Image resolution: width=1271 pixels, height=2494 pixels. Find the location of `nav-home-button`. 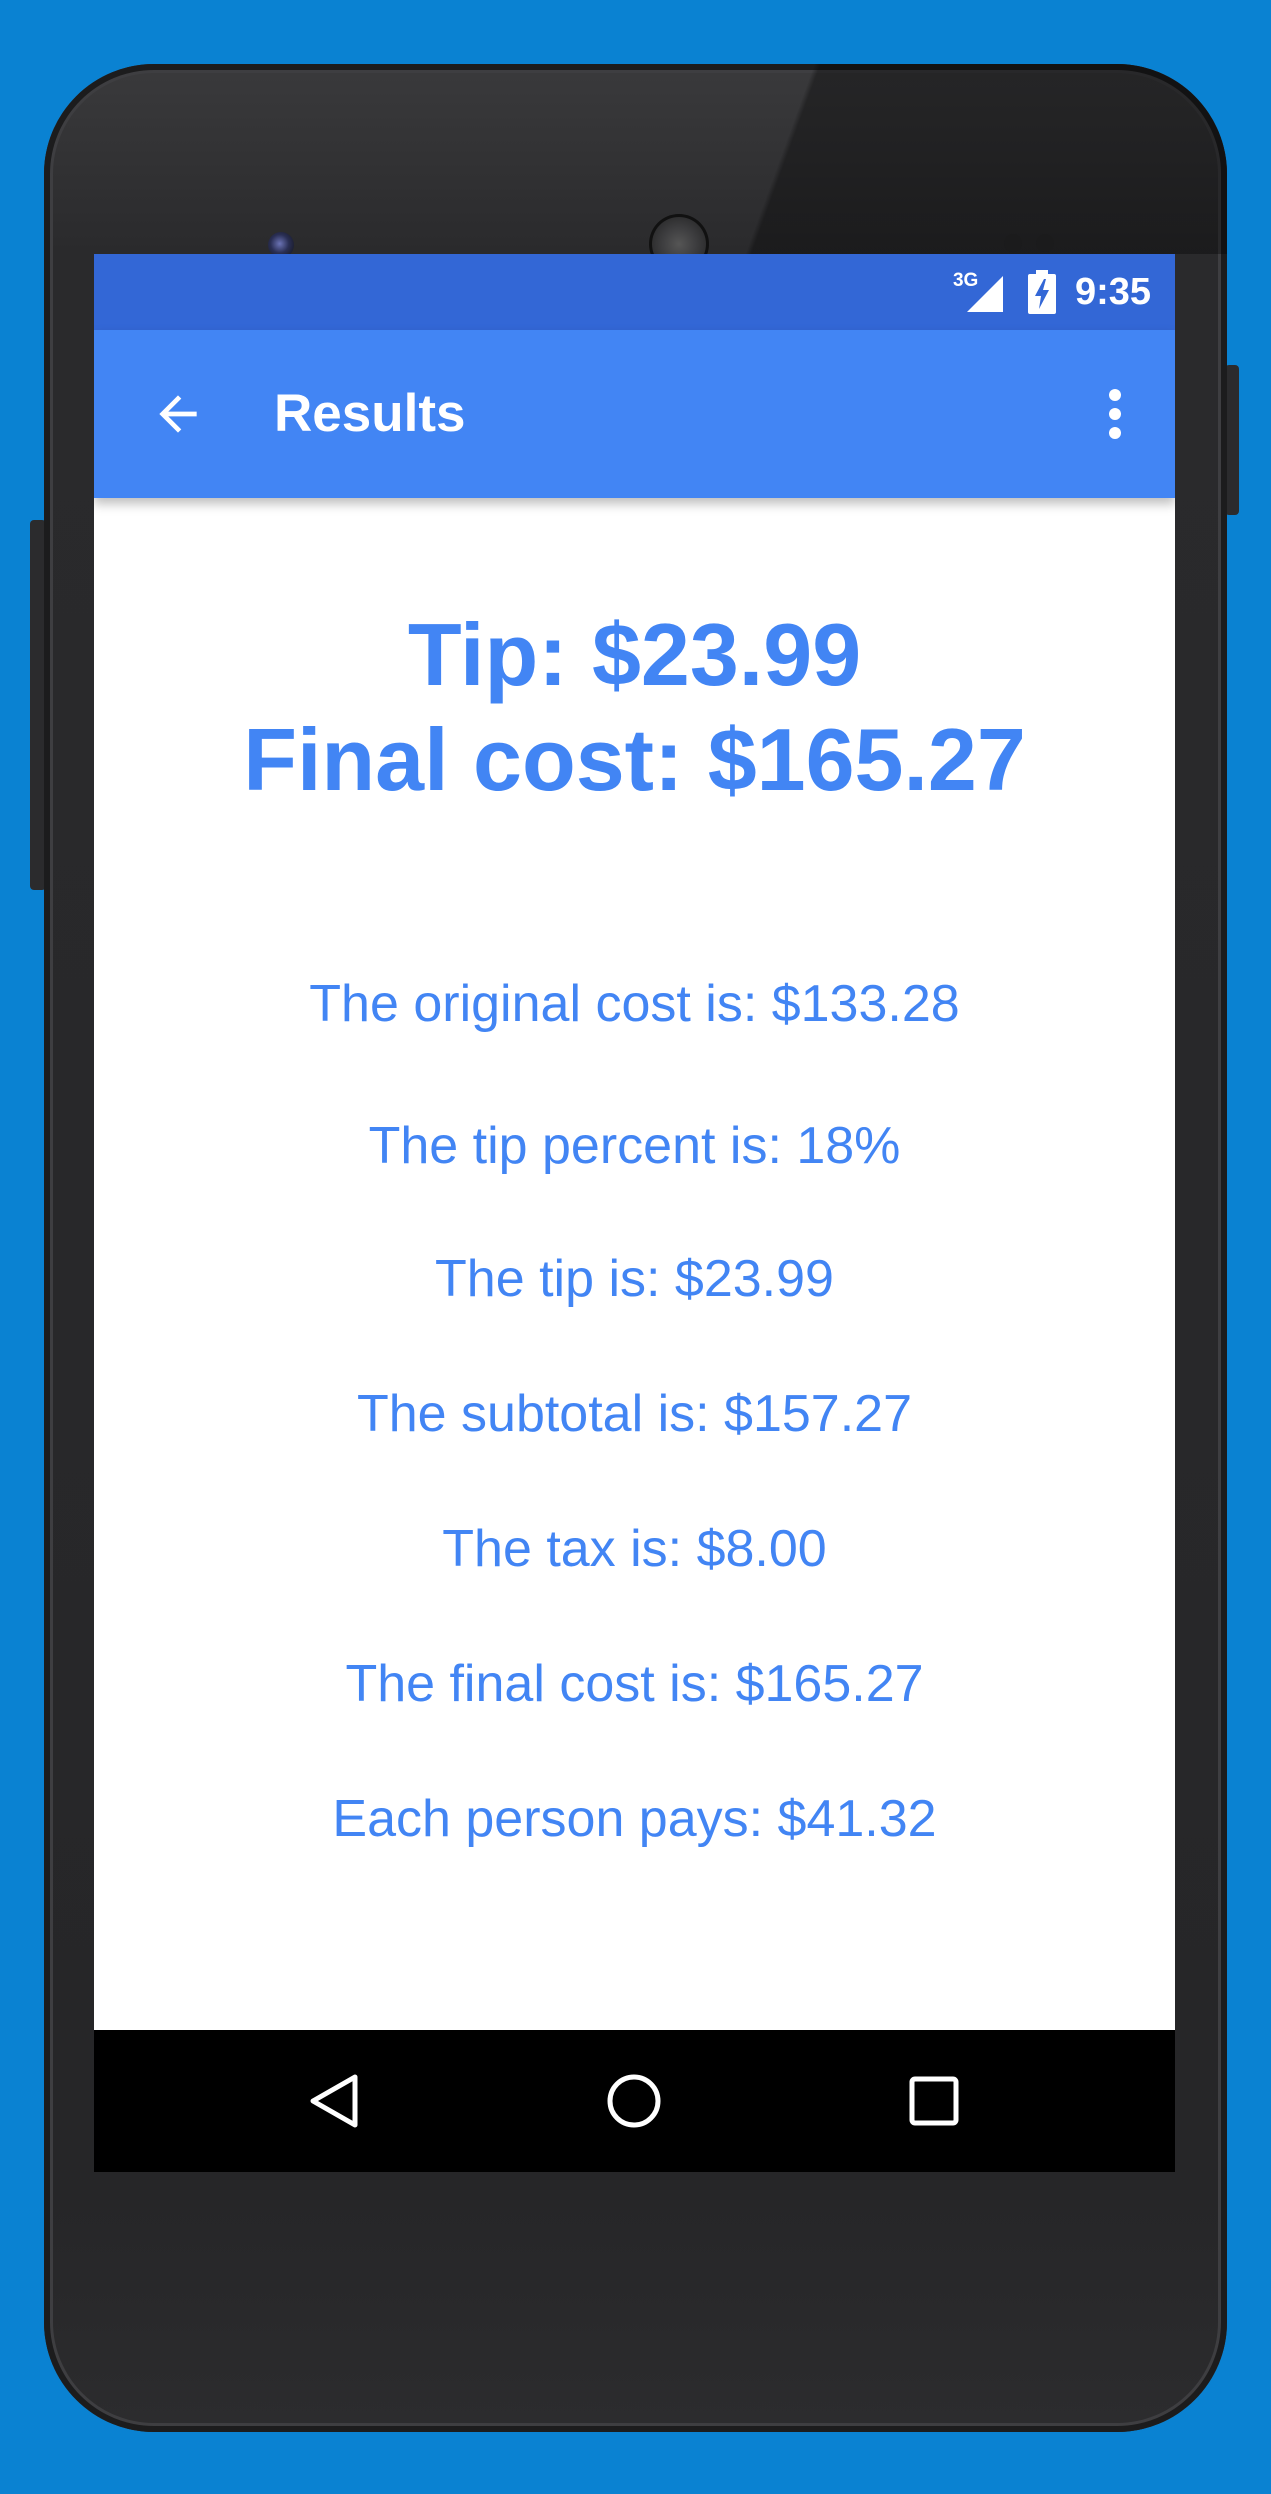

nav-home-button is located at coordinates (634, 2101).